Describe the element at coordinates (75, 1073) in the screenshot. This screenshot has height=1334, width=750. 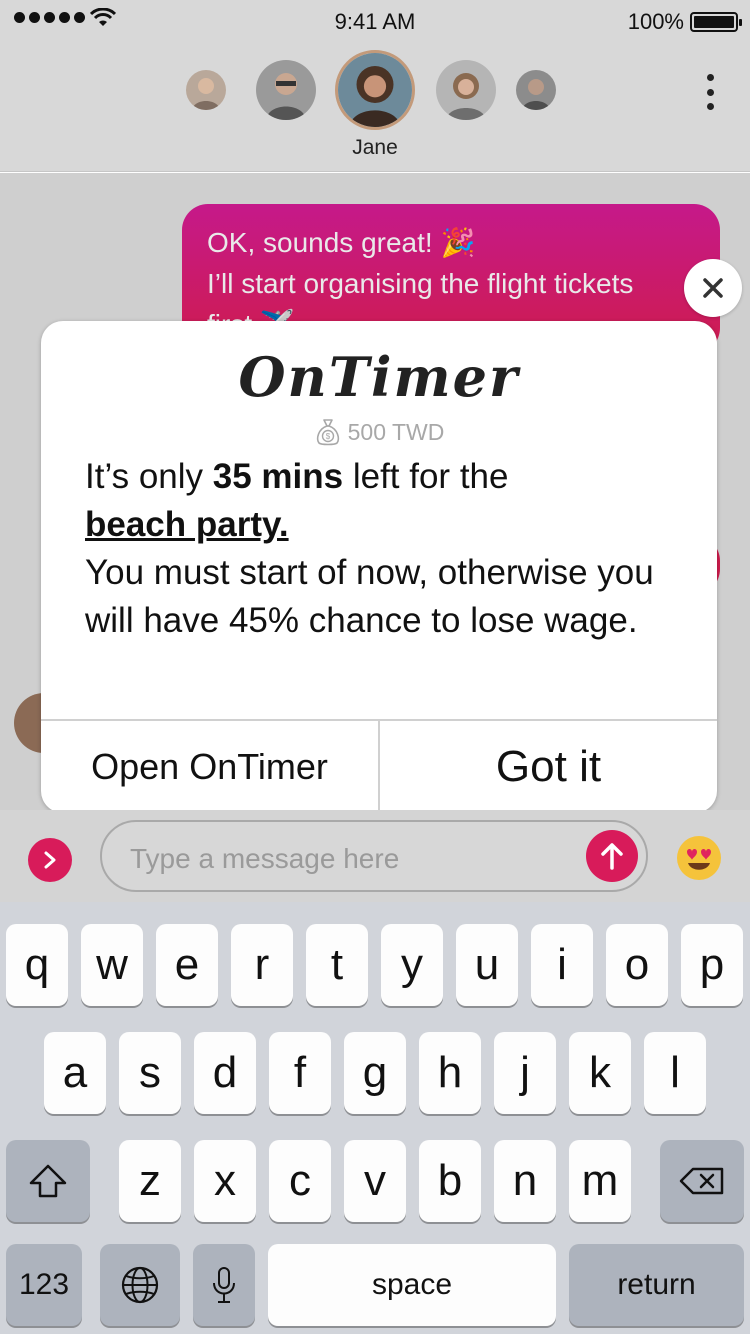
I see `key-a: a` at that location.